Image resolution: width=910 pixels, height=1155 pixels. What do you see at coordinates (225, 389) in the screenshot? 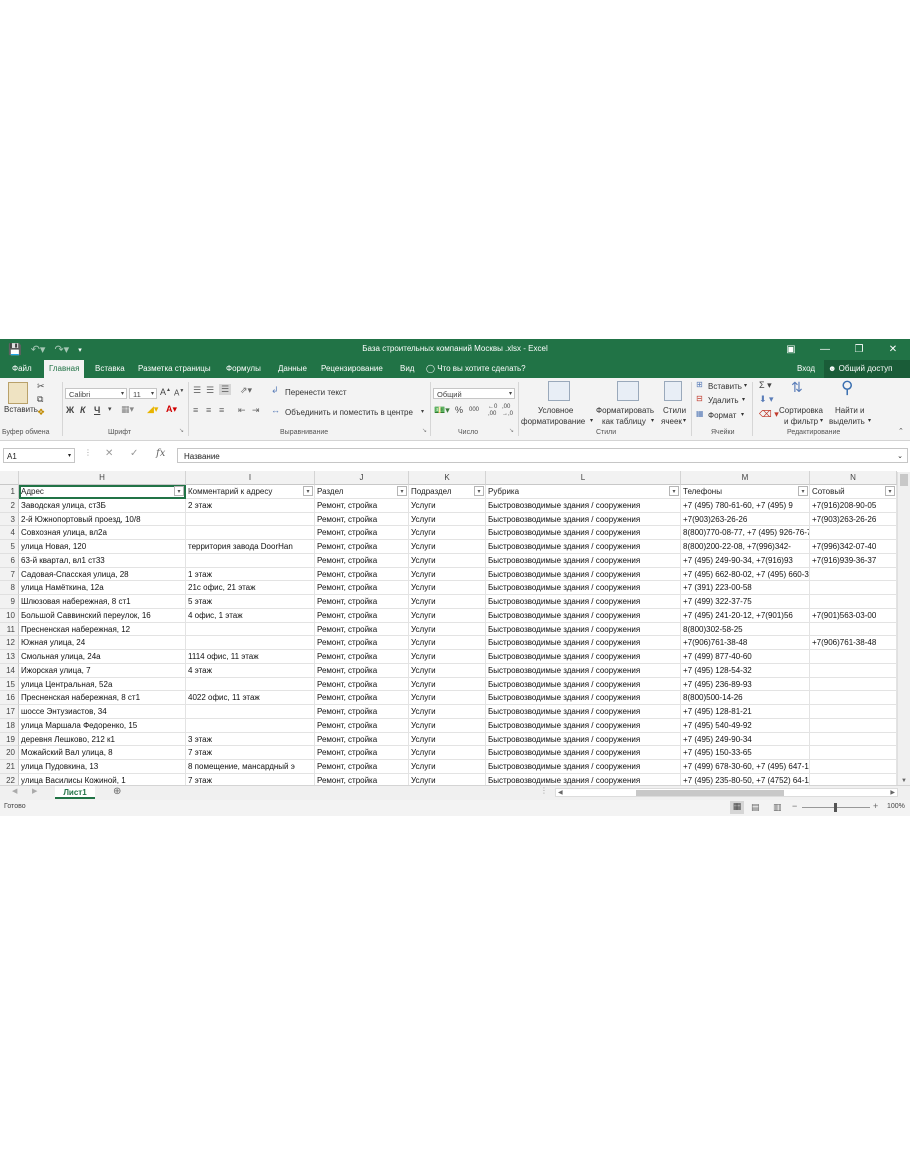
I see `align-bottom-icon: ☰` at bounding box center [225, 389].